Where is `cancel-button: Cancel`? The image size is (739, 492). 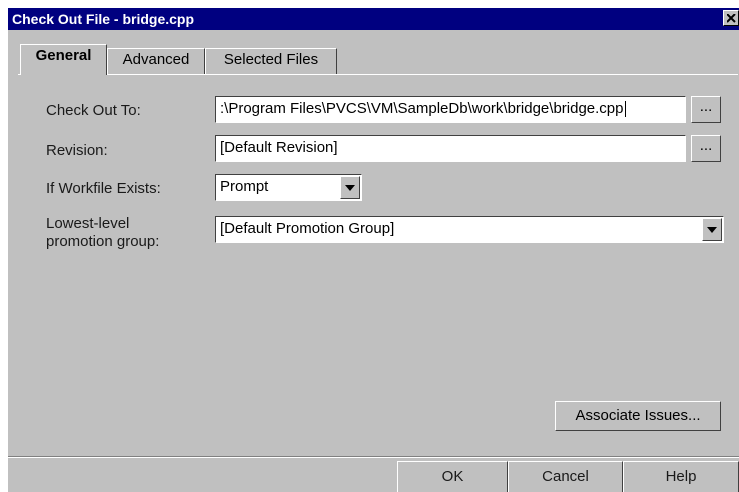
cancel-button: Cancel is located at coordinates (565, 476).